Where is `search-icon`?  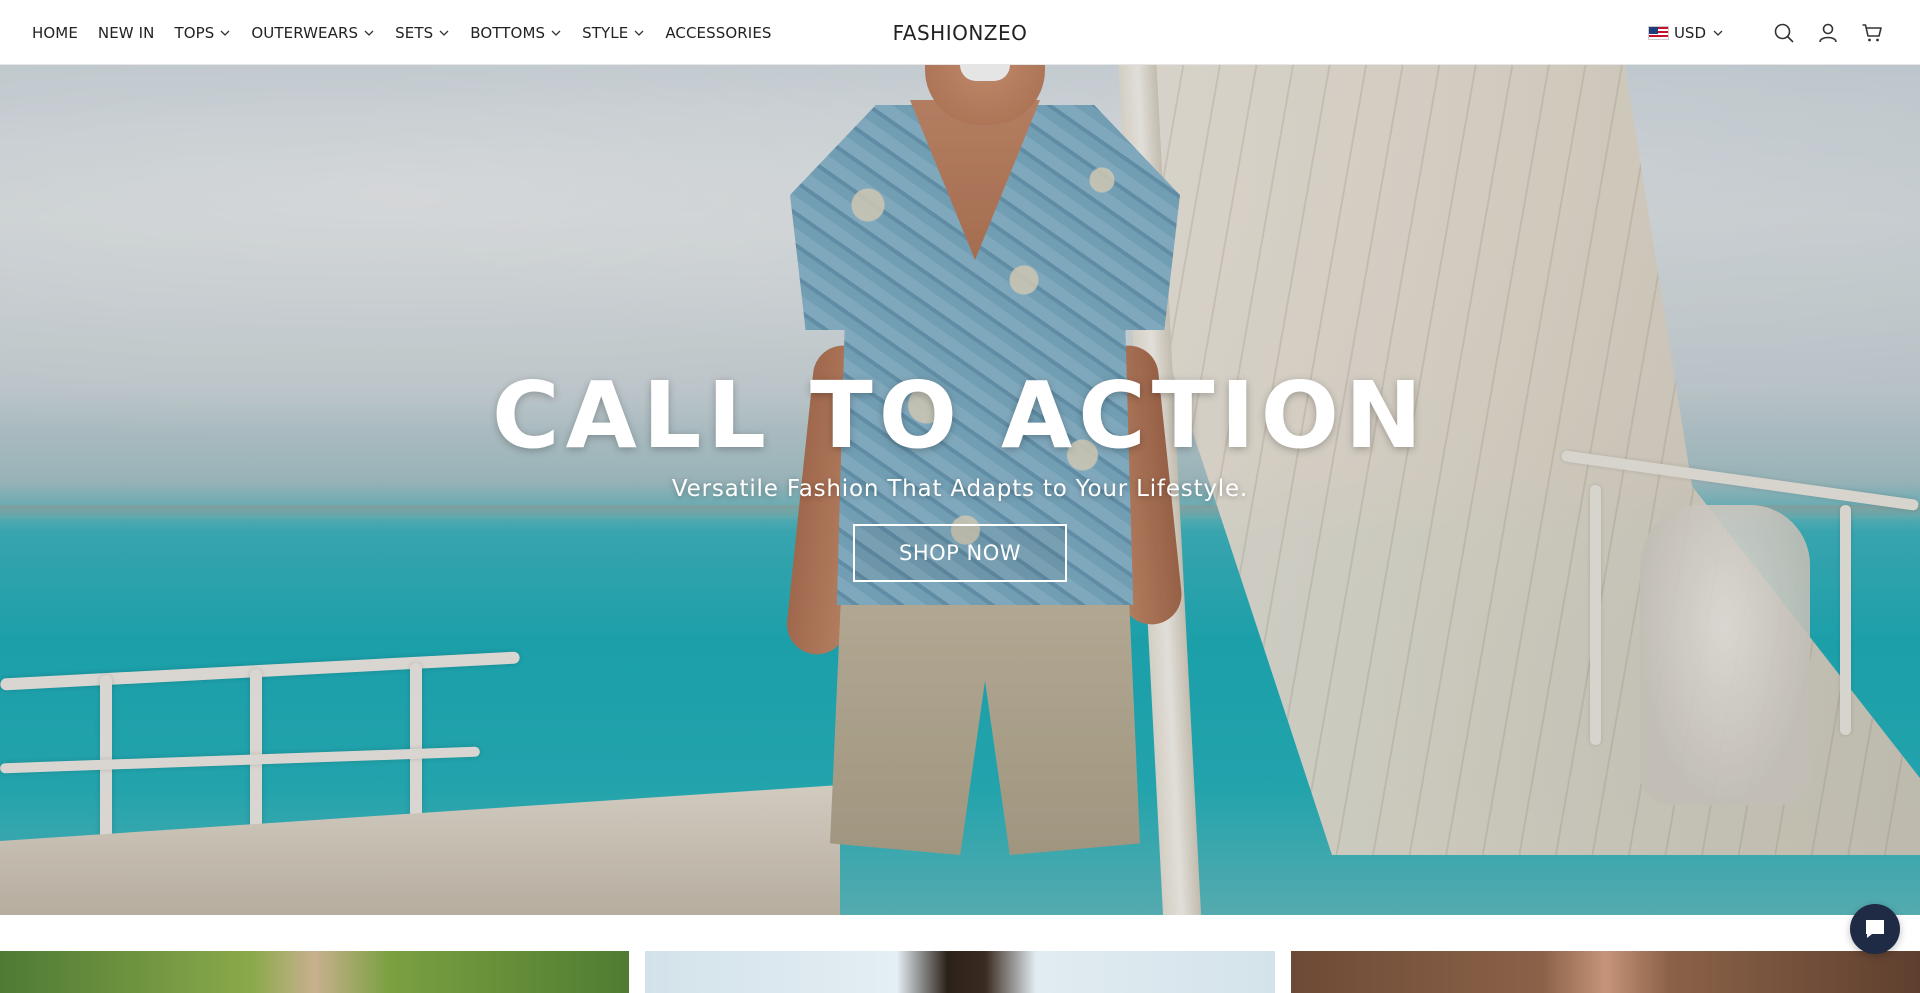
search-icon is located at coordinates (1784, 33).